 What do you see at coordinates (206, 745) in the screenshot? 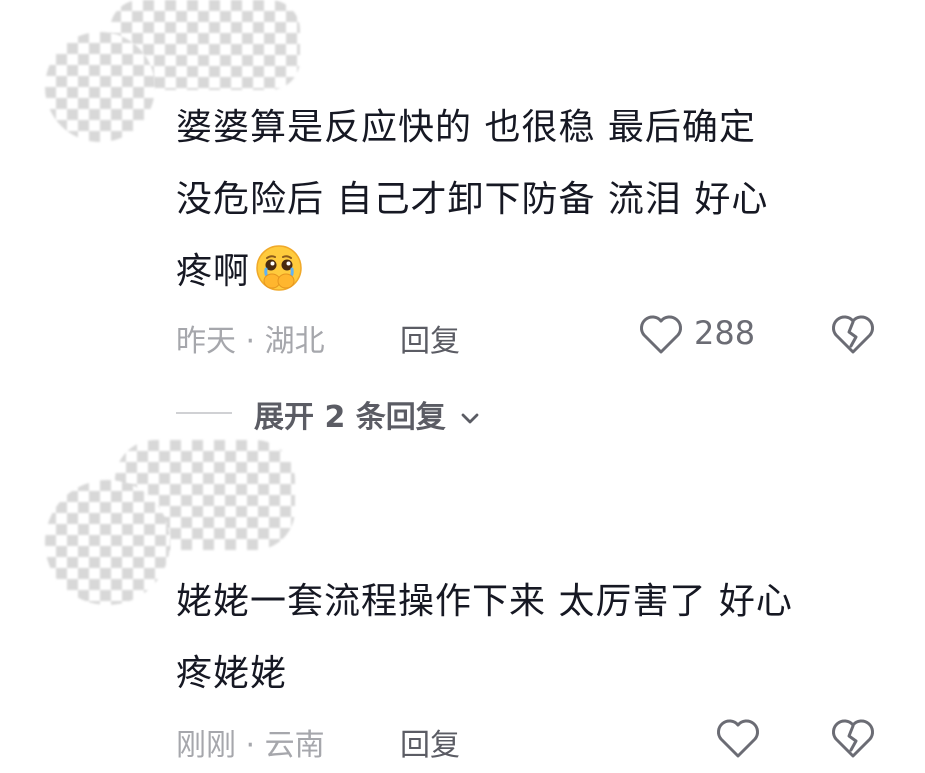
I see `comment-time: 刚刚` at bounding box center [206, 745].